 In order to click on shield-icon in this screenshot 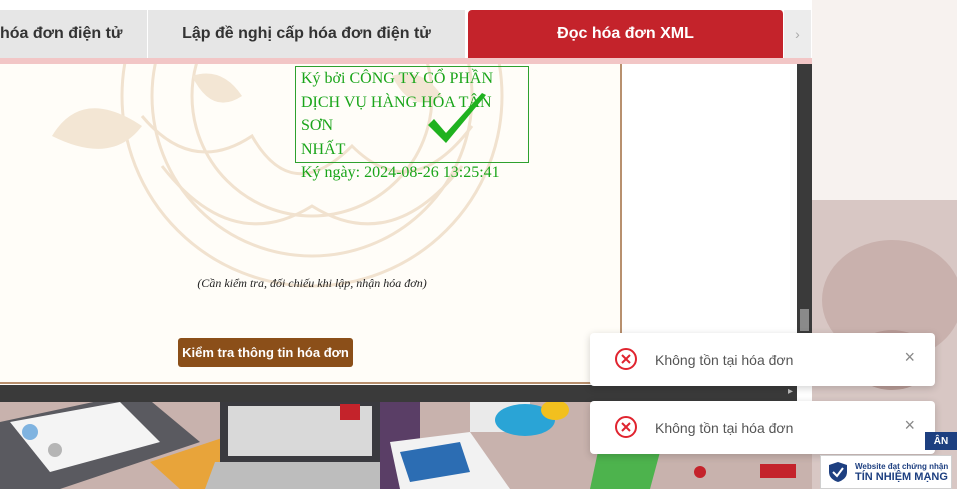, I will do `click(838, 472)`.